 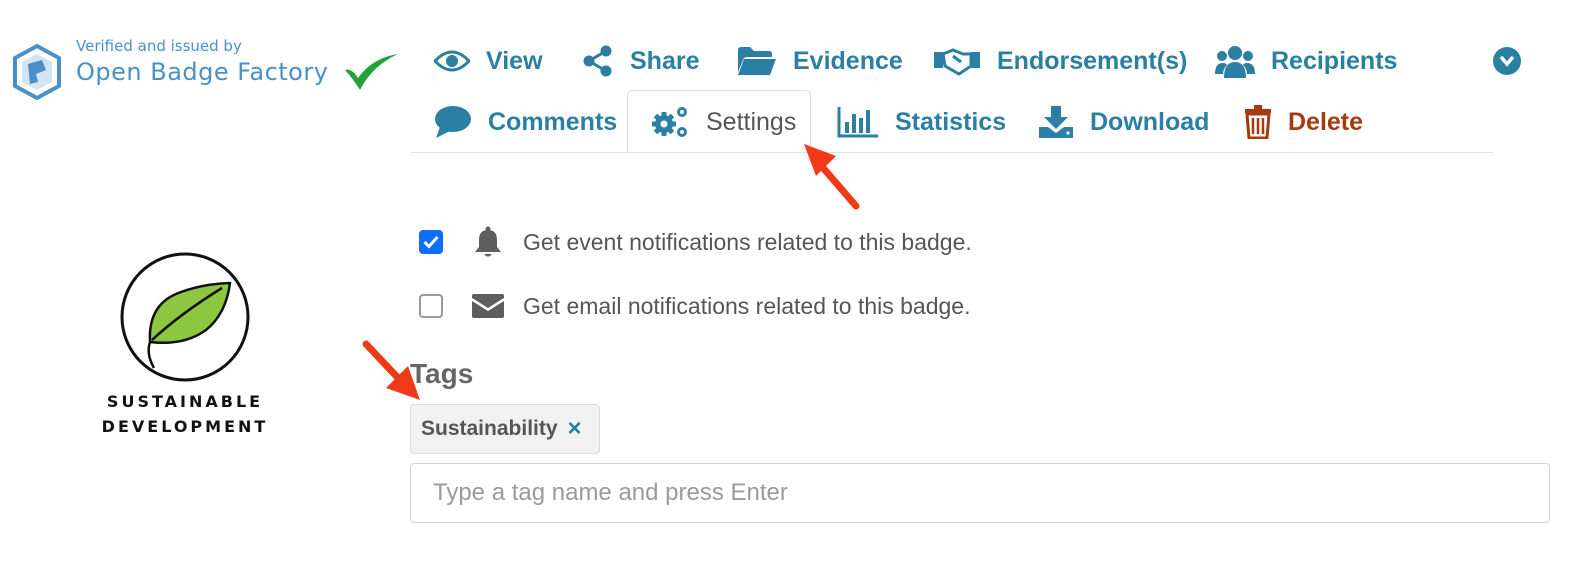 What do you see at coordinates (159, 46) in the screenshot?
I see `verified-text: Verified and issued by` at bounding box center [159, 46].